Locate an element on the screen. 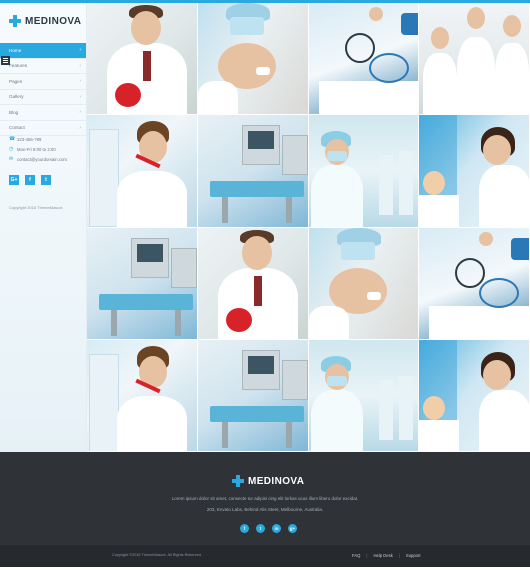  footer-logo: MEDINOVA is located at coordinates (268, 481).